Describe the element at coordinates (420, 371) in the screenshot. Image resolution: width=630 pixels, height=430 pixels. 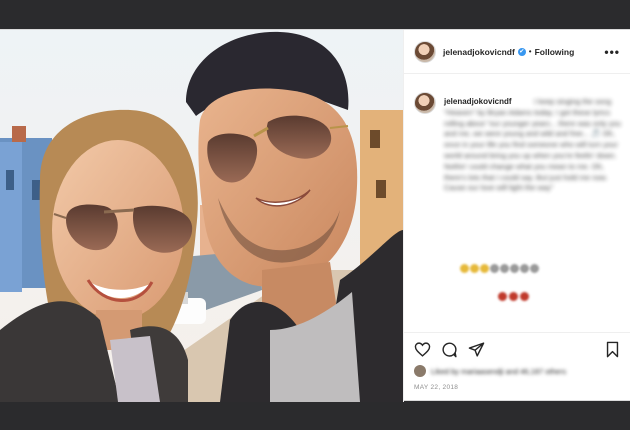
I see `liked-by-avatar` at that location.